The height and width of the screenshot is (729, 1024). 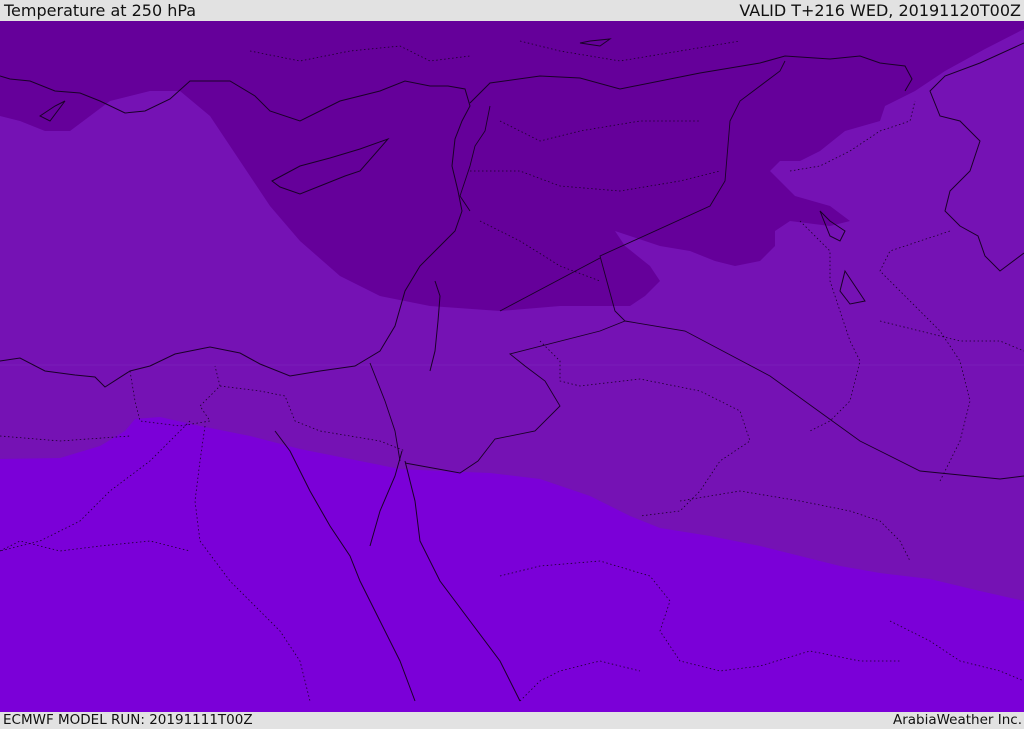 I want to click on credit: ArabiaWeather Inc., so click(x=957, y=719).